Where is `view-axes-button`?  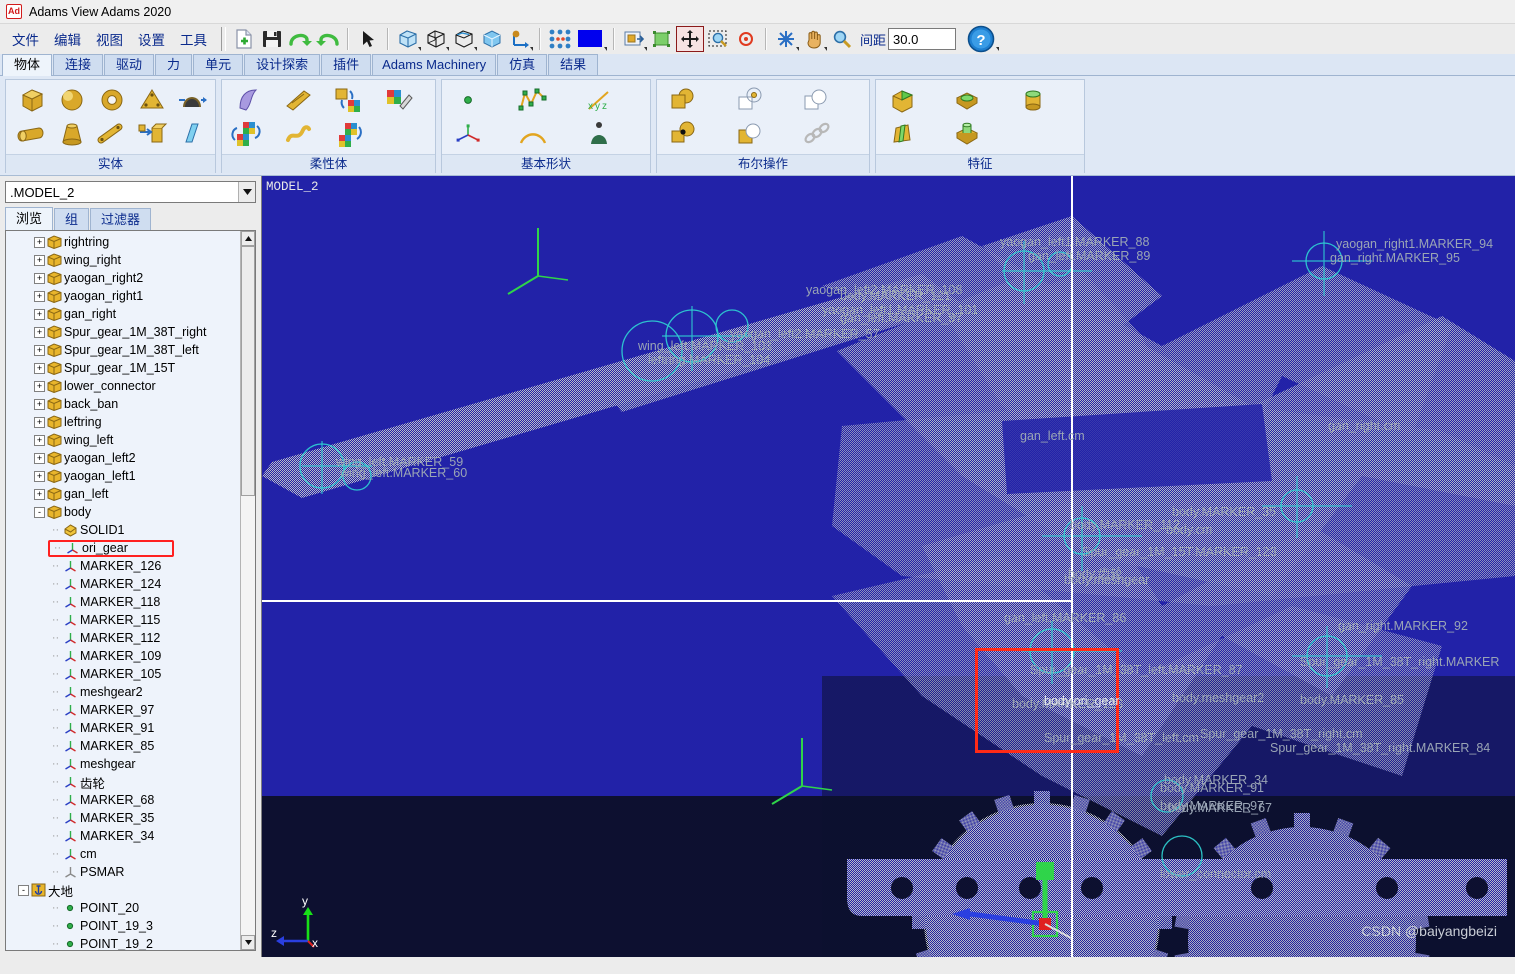
view-axes-button is located at coordinates (520, 39).